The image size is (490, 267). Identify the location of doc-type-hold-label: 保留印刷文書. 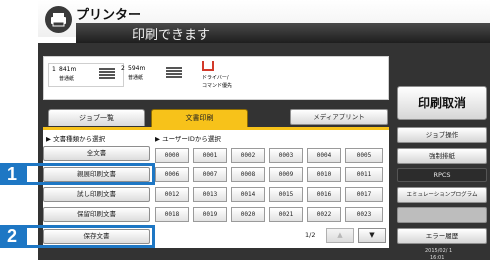
(96, 214).